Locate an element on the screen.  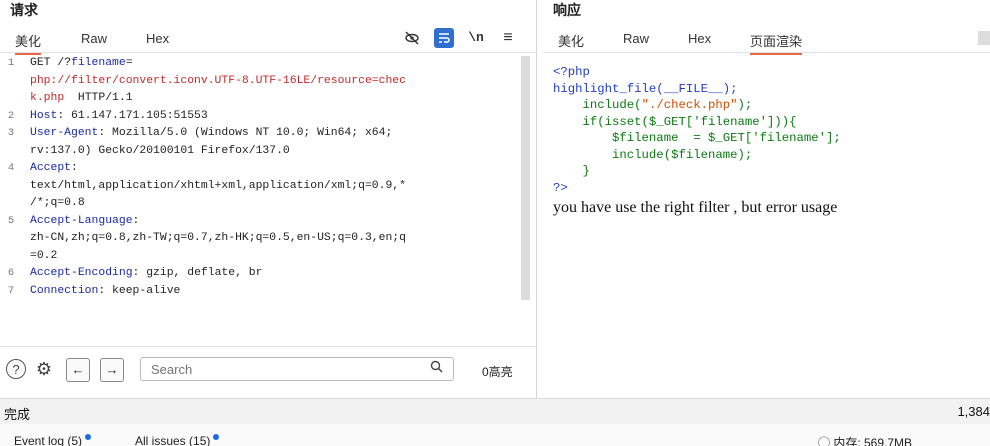
request-search-bar: ? ⚙ ← → 0高亮 is located at coordinates (268, 368).